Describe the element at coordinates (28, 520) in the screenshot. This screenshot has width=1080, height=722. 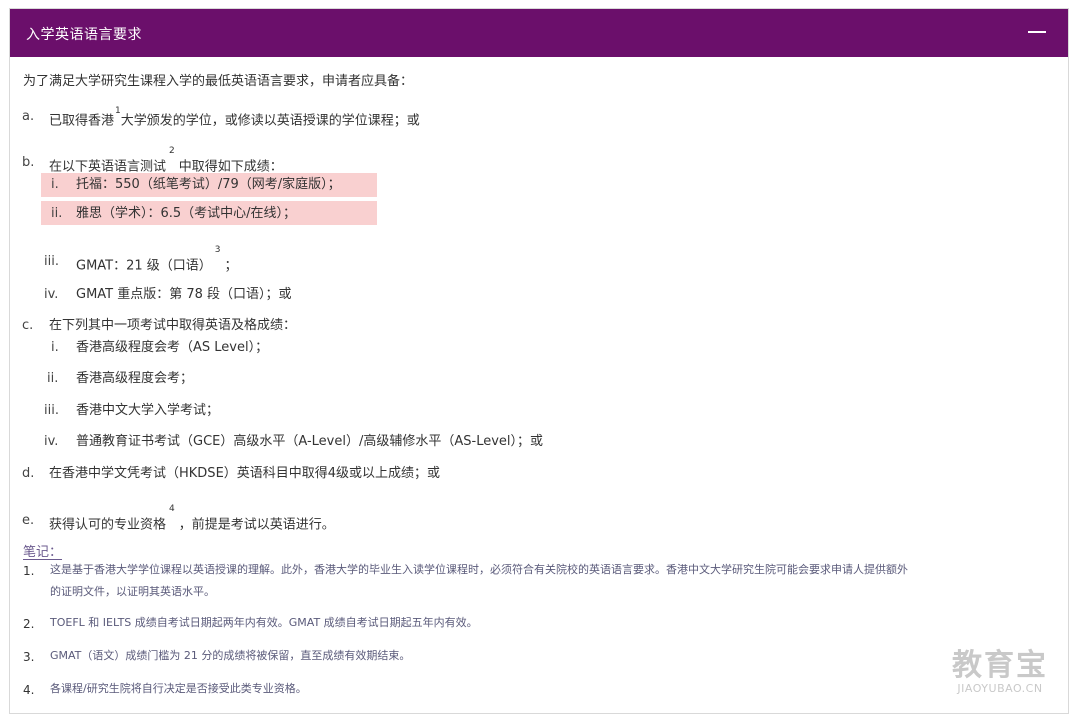
I see `item-e-marker: e.` at that location.